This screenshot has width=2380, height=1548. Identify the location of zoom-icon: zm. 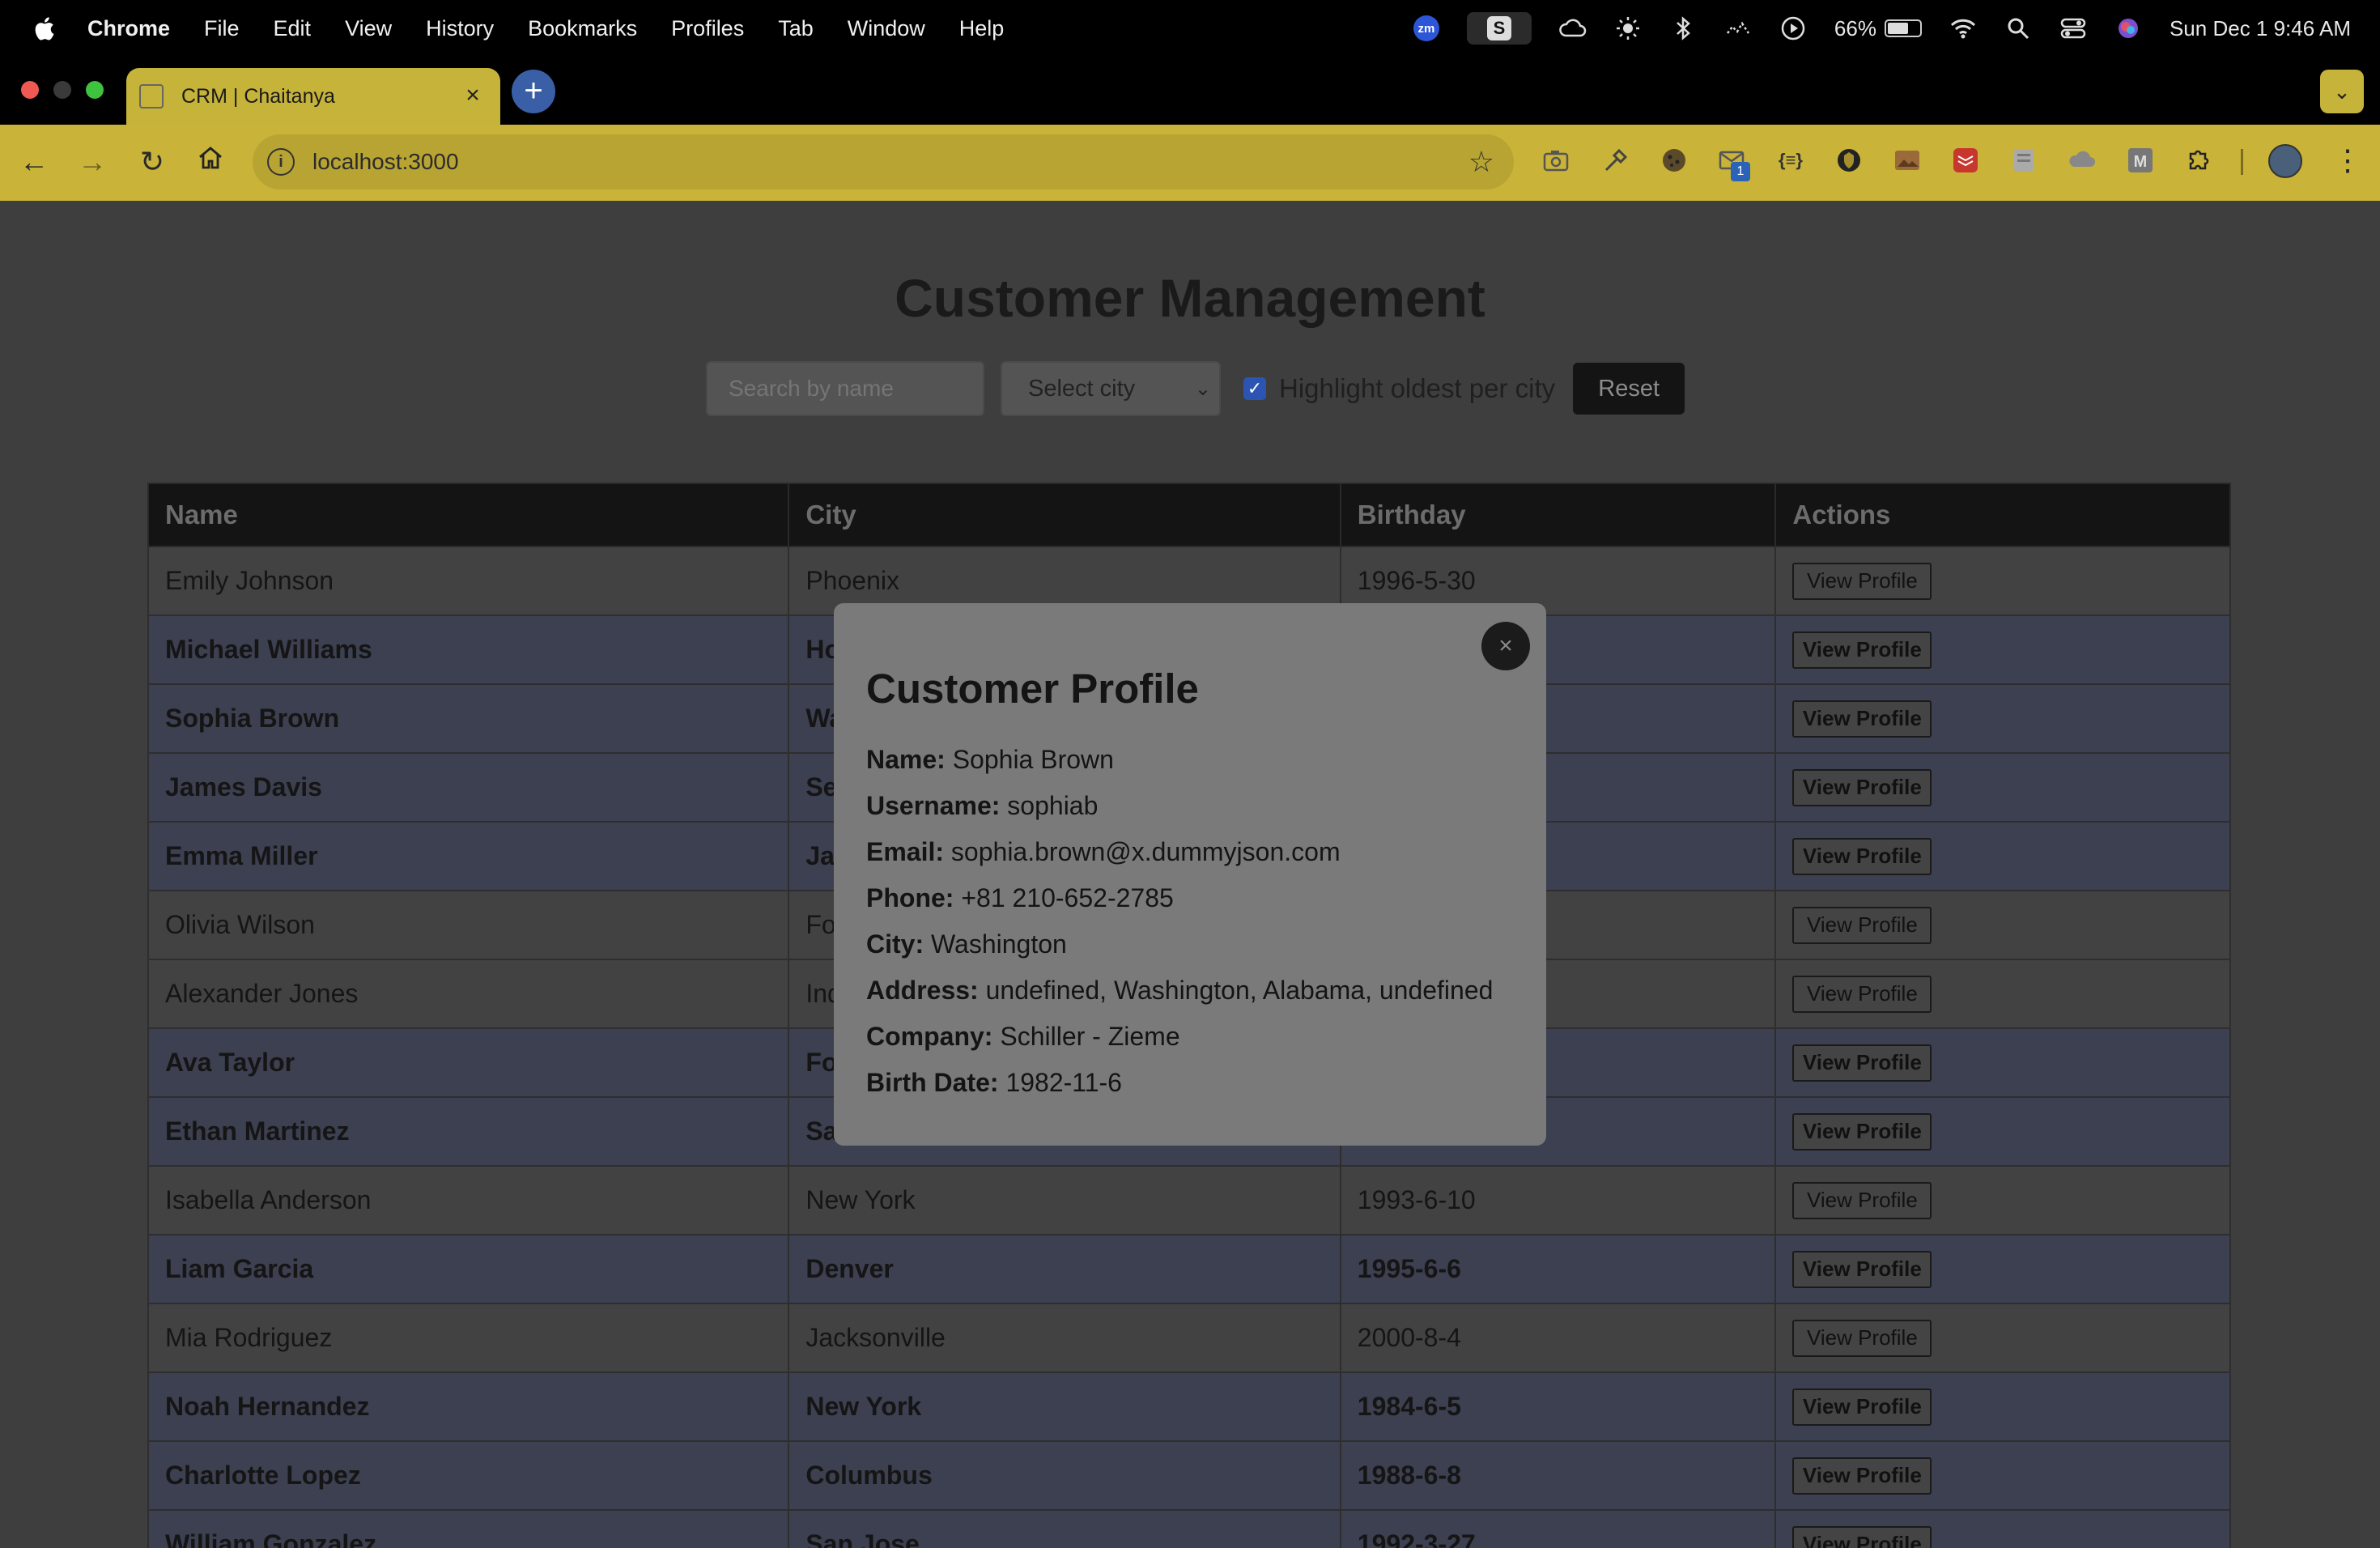
(1426, 28).